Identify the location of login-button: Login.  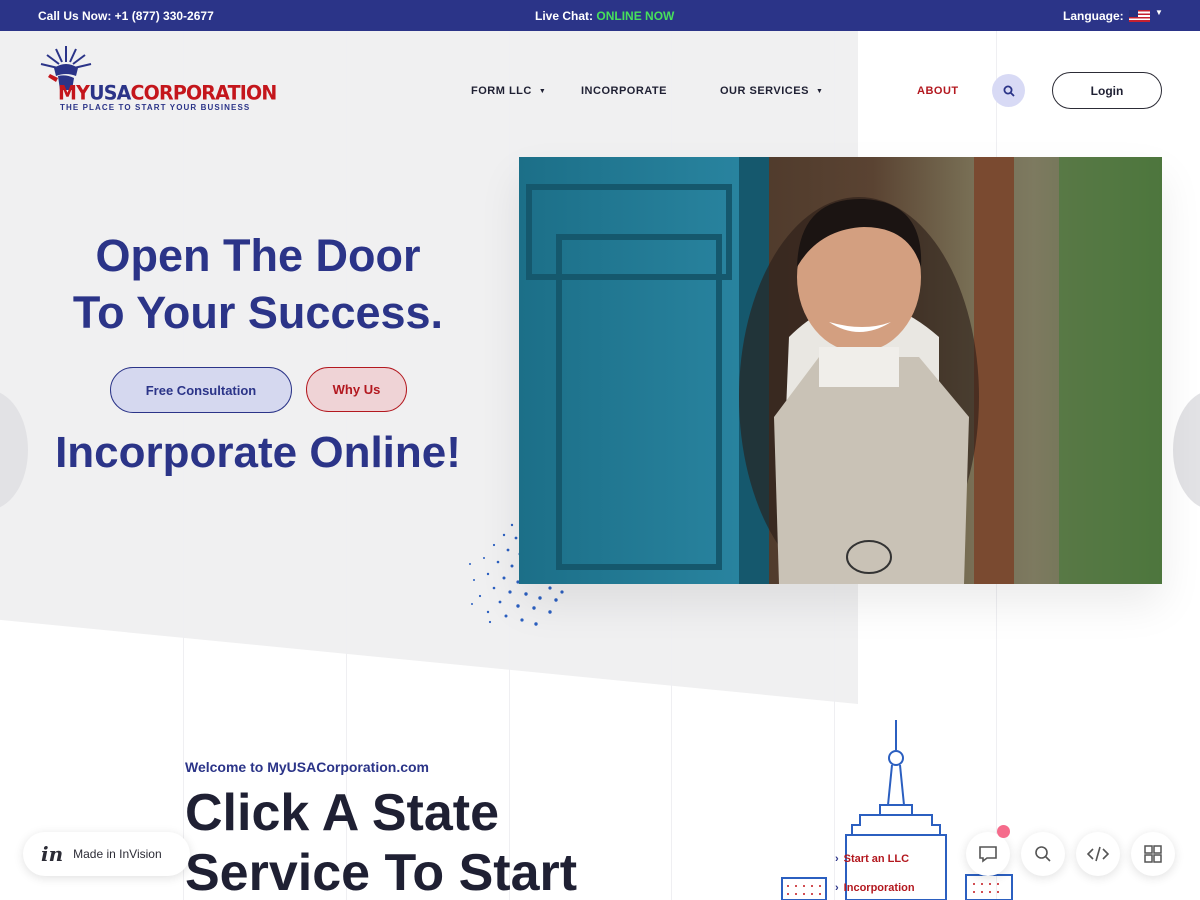
(1107, 90).